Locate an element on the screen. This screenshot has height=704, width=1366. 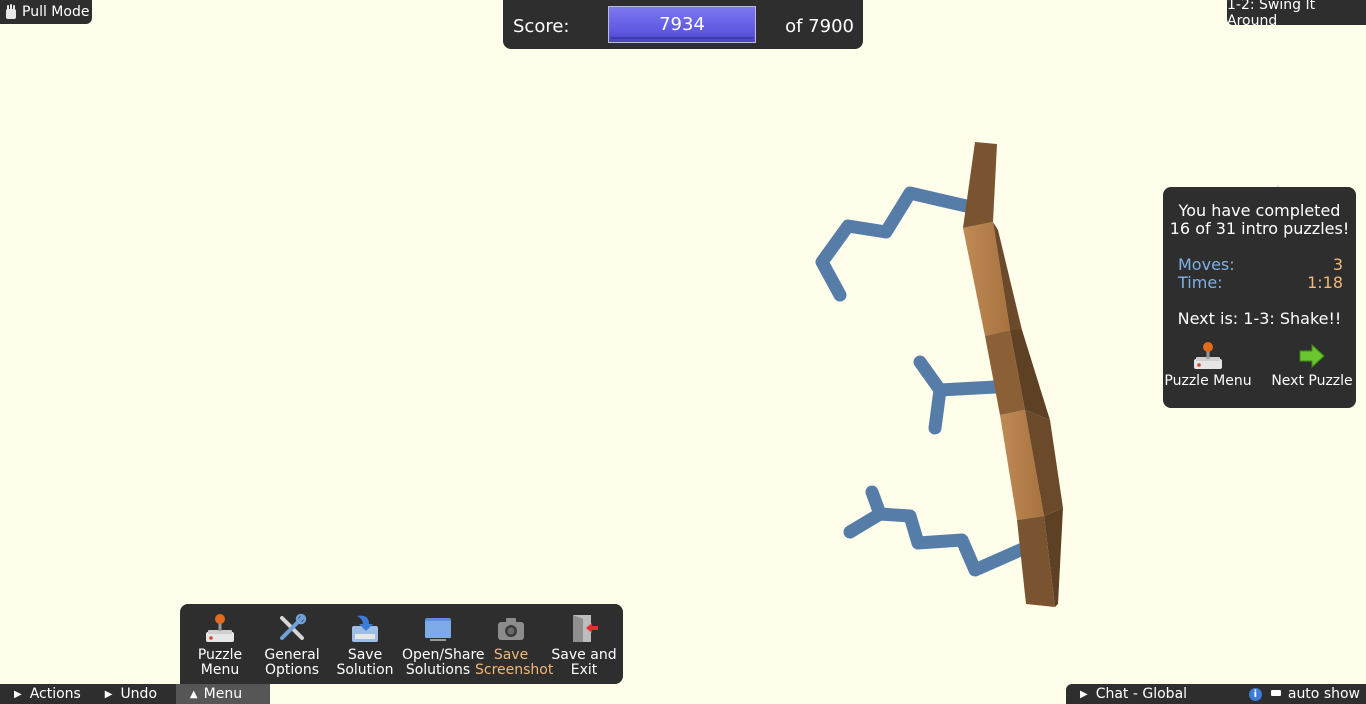
next-puzzle-info: Next is: 1-3: Shake!! is located at coordinates (1259, 318).